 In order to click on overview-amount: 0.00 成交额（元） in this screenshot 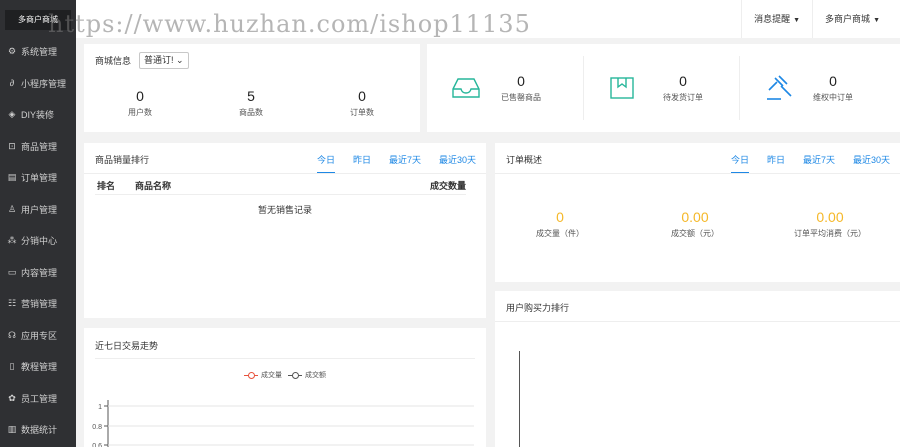, I will do `click(695, 224)`.